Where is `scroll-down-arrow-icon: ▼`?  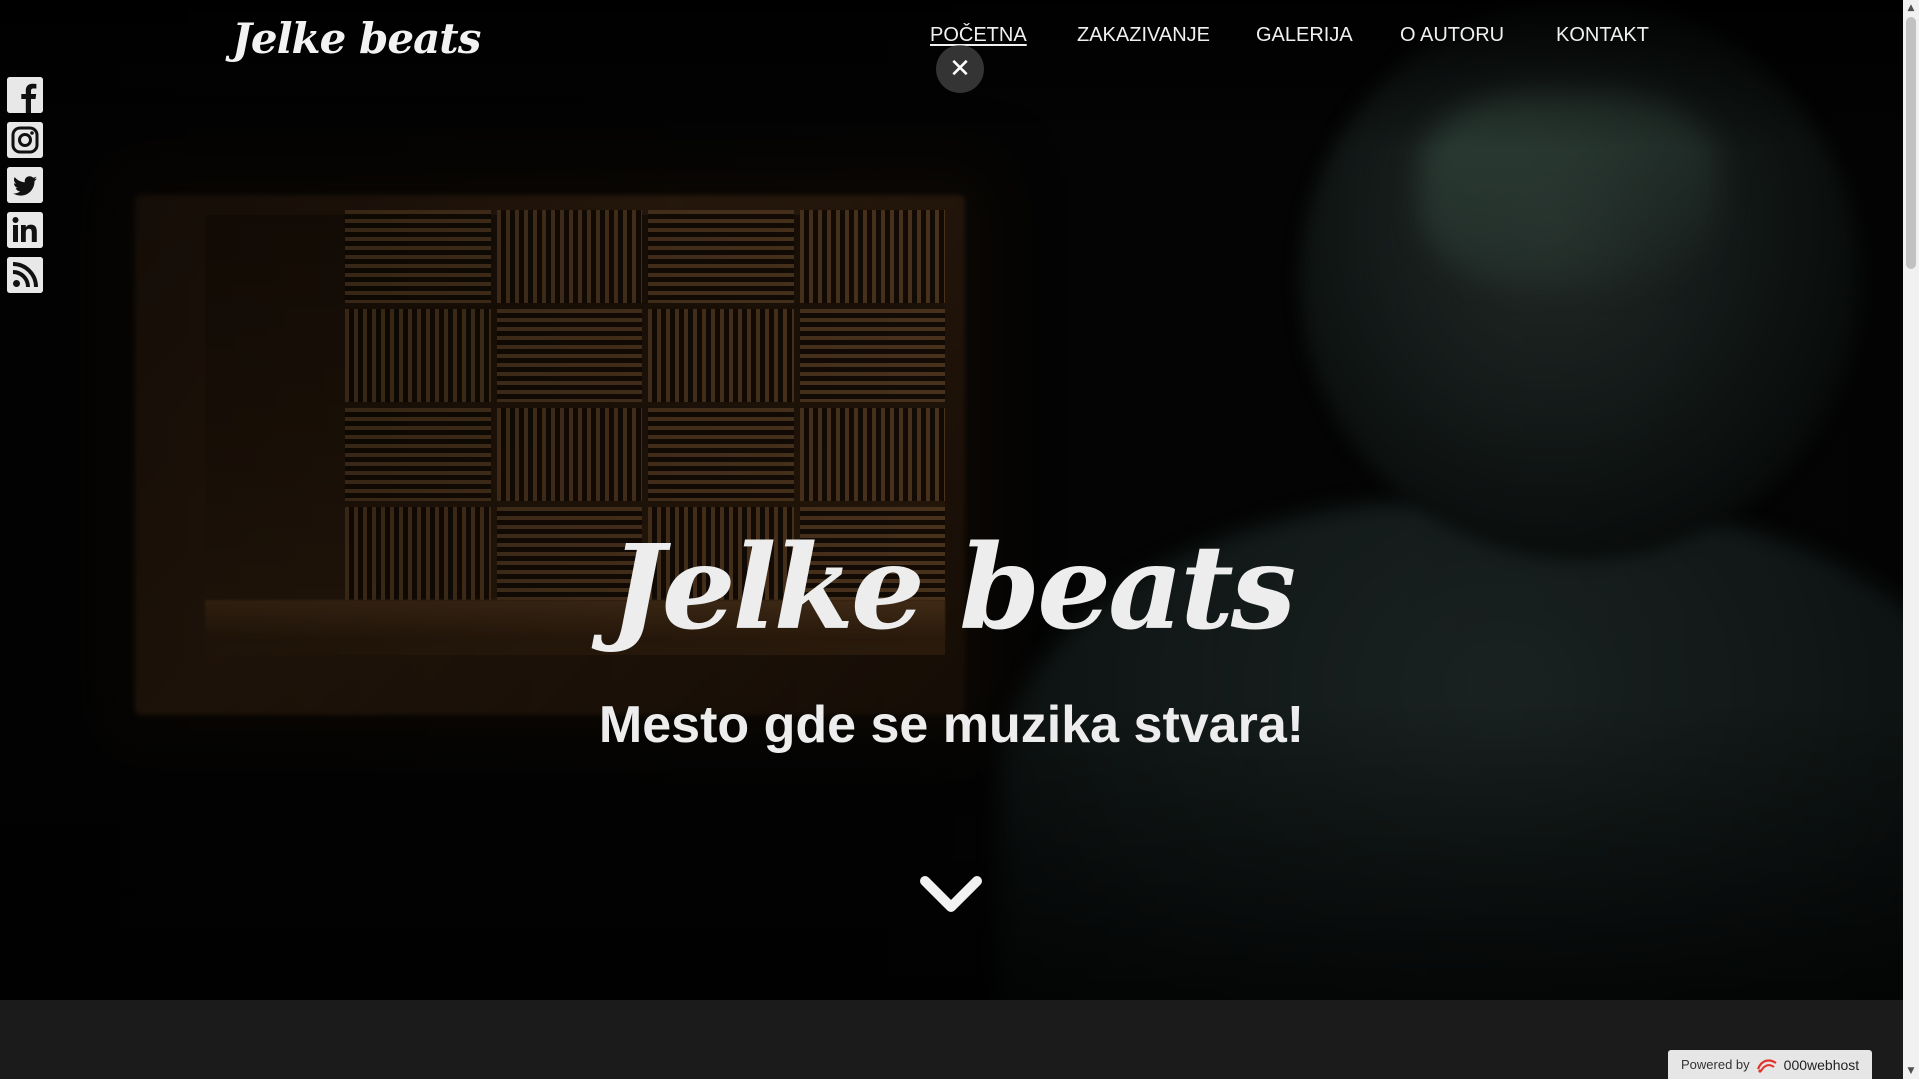 scroll-down-arrow-icon: ▼ is located at coordinates (1911, 1071).